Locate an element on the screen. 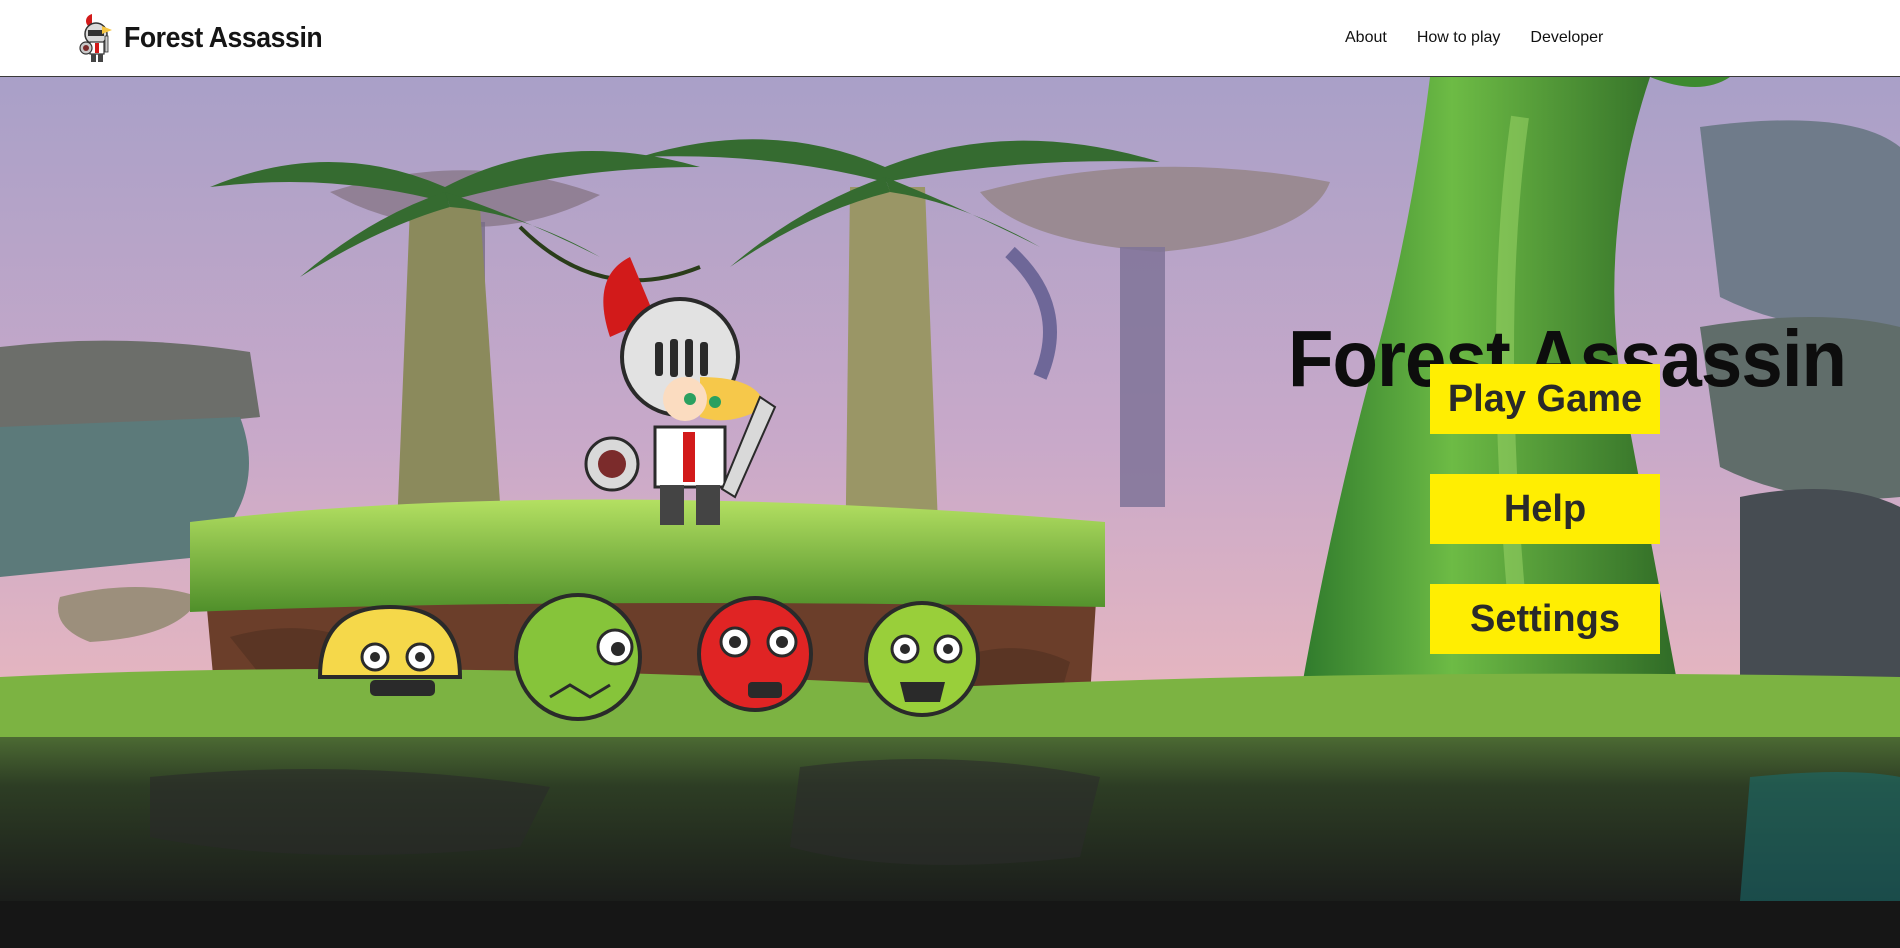  nav-links: About How to play Developer is located at coordinates (1489, 38).